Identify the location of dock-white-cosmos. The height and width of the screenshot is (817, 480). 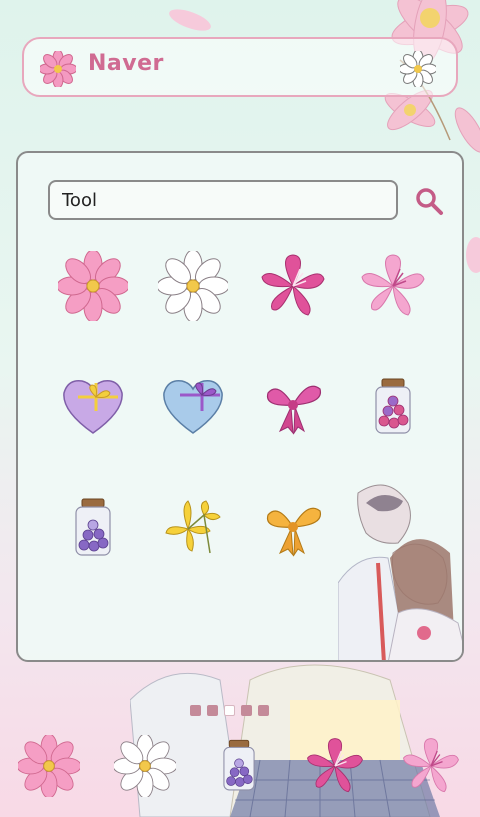
(145, 766).